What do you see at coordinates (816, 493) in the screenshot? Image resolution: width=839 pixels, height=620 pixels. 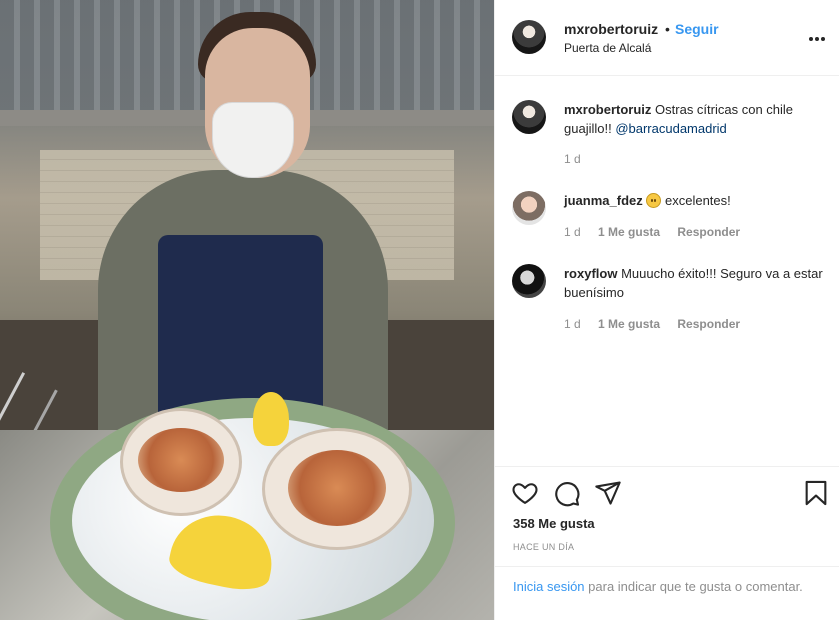 I see `bookmark-icon` at bounding box center [816, 493].